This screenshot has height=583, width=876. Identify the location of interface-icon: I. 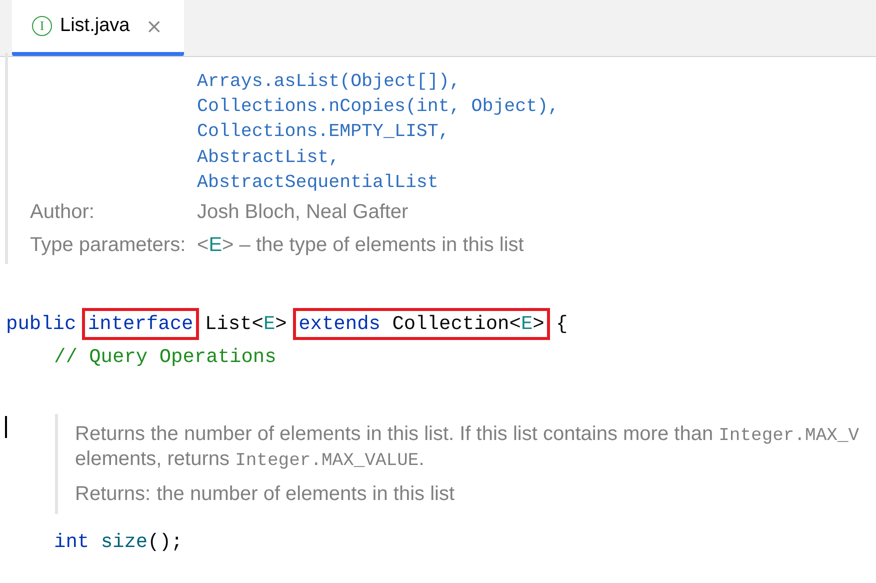
(42, 26).